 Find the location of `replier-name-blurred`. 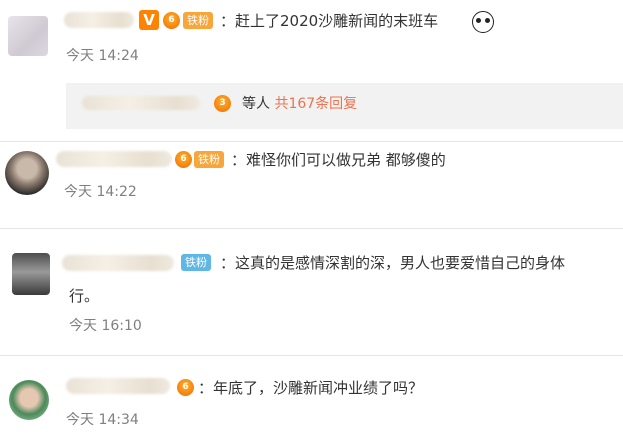

replier-name-blurred is located at coordinates (141, 103).